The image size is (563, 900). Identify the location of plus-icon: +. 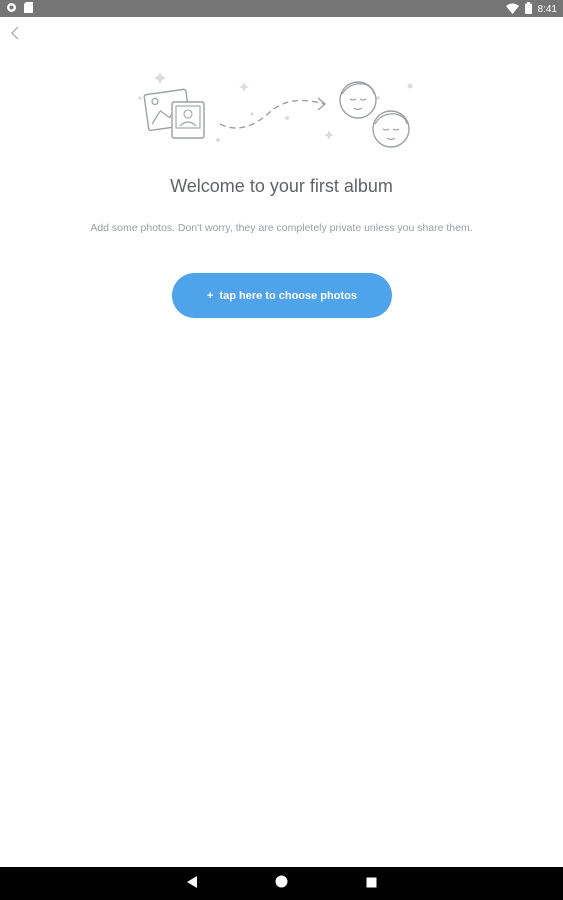
(210, 295).